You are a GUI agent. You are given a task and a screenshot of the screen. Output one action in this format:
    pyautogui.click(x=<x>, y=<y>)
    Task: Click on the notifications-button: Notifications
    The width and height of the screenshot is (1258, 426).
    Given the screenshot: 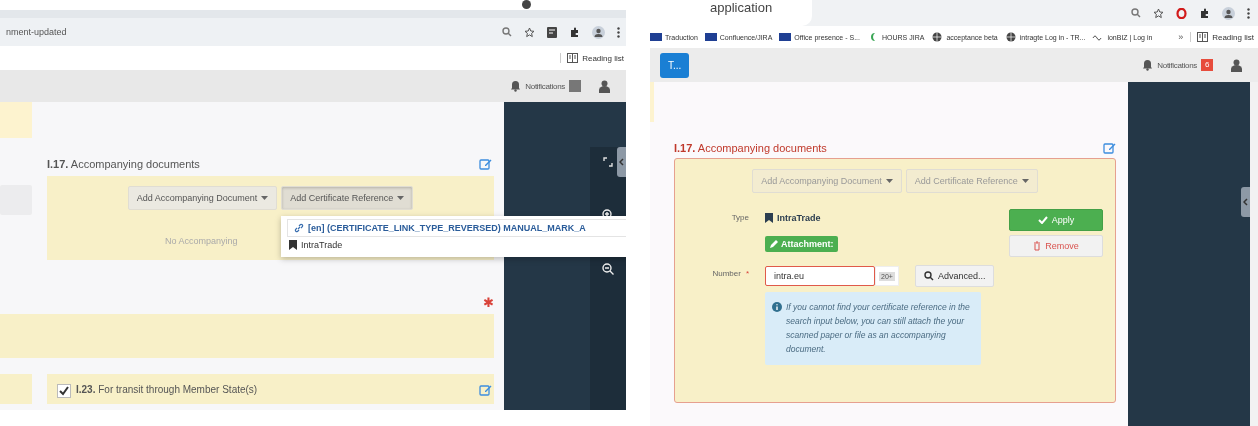 What is the action you would take?
    pyautogui.click(x=545, y=86)
    